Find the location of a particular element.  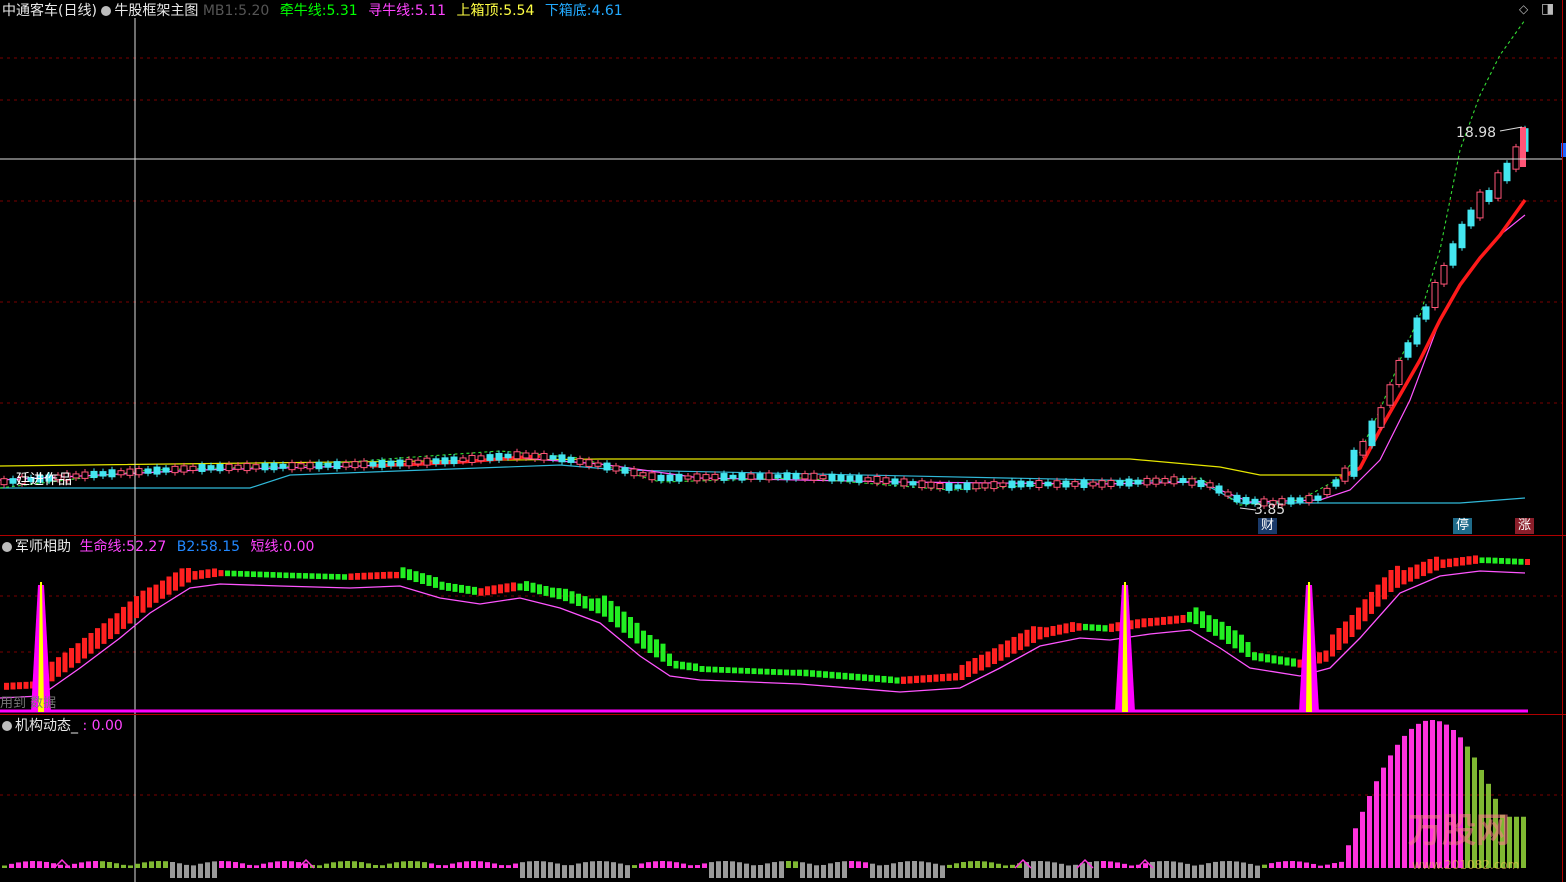

short-line-value: 0.00 is located at coordinates (299, 547).